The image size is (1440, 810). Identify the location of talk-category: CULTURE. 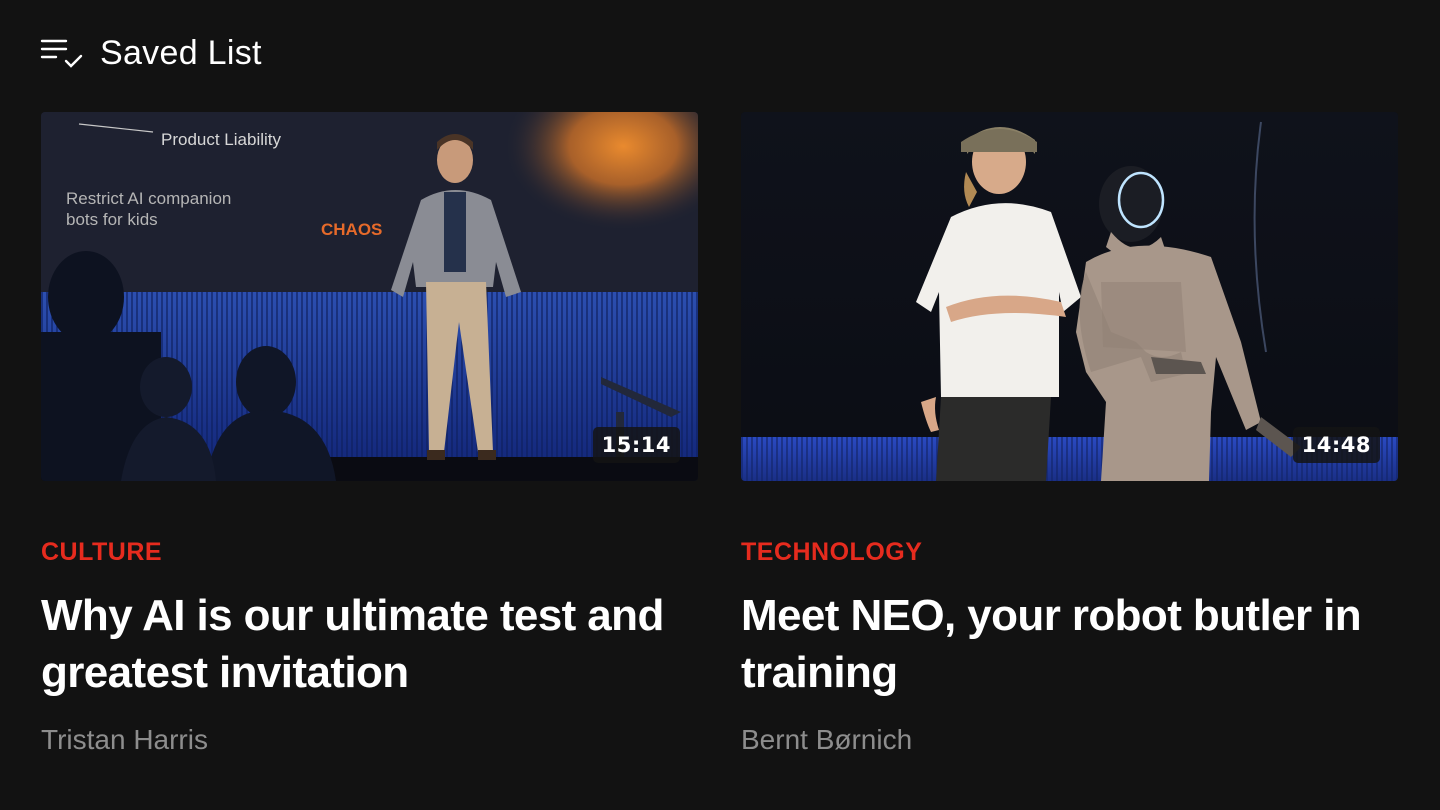
(369, 552).